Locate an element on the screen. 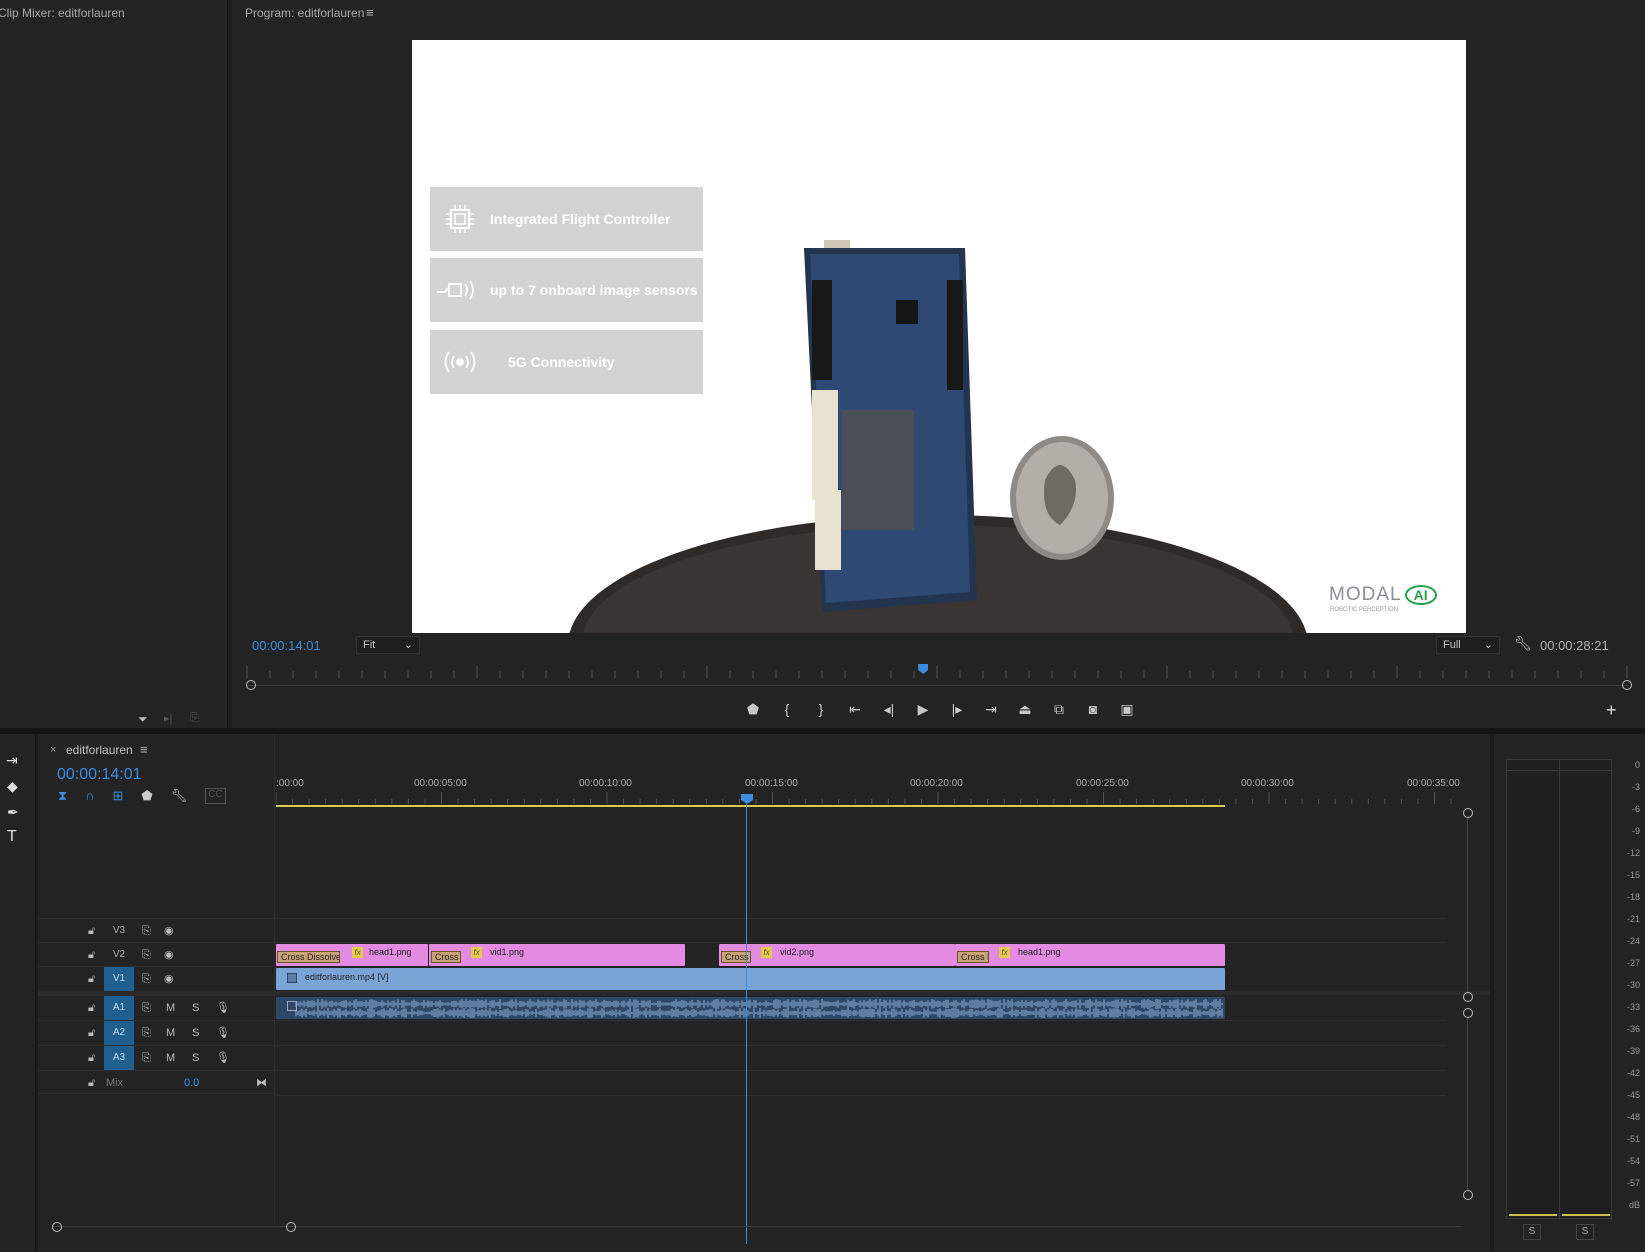 The width and height of the screenshot is (1645, 1252). clip-editforlauren-video: editforlauren.mp4 [V] is located at coordinates (750, 979).